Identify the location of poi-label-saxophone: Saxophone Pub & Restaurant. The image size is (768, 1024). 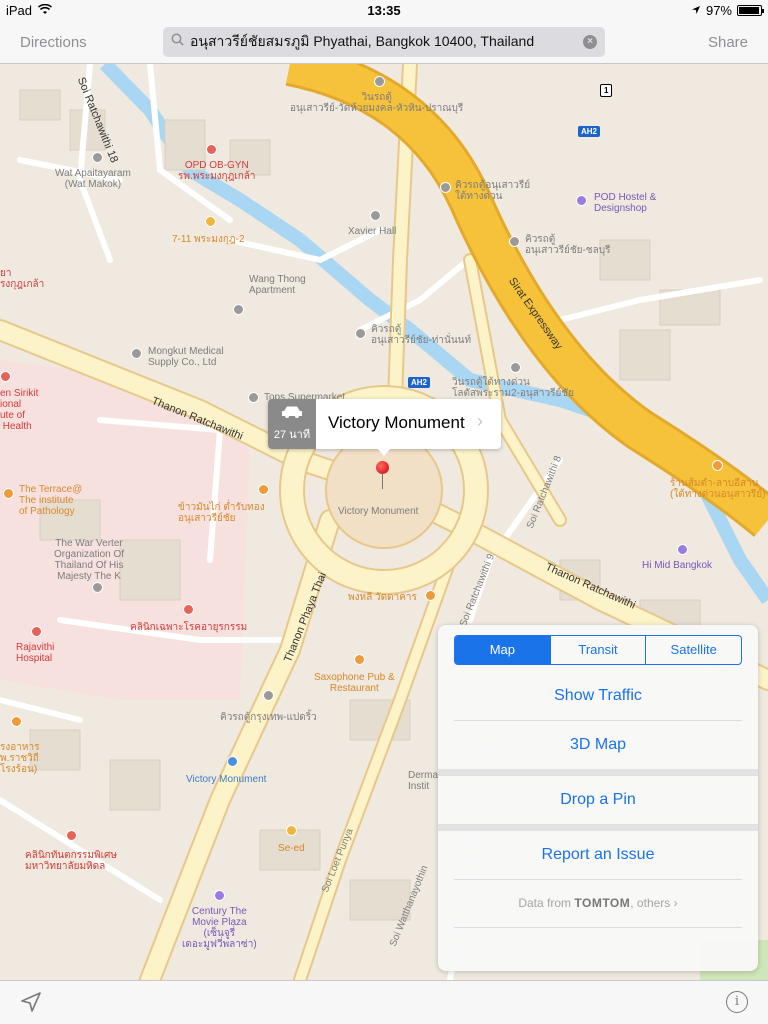
(354, 683).